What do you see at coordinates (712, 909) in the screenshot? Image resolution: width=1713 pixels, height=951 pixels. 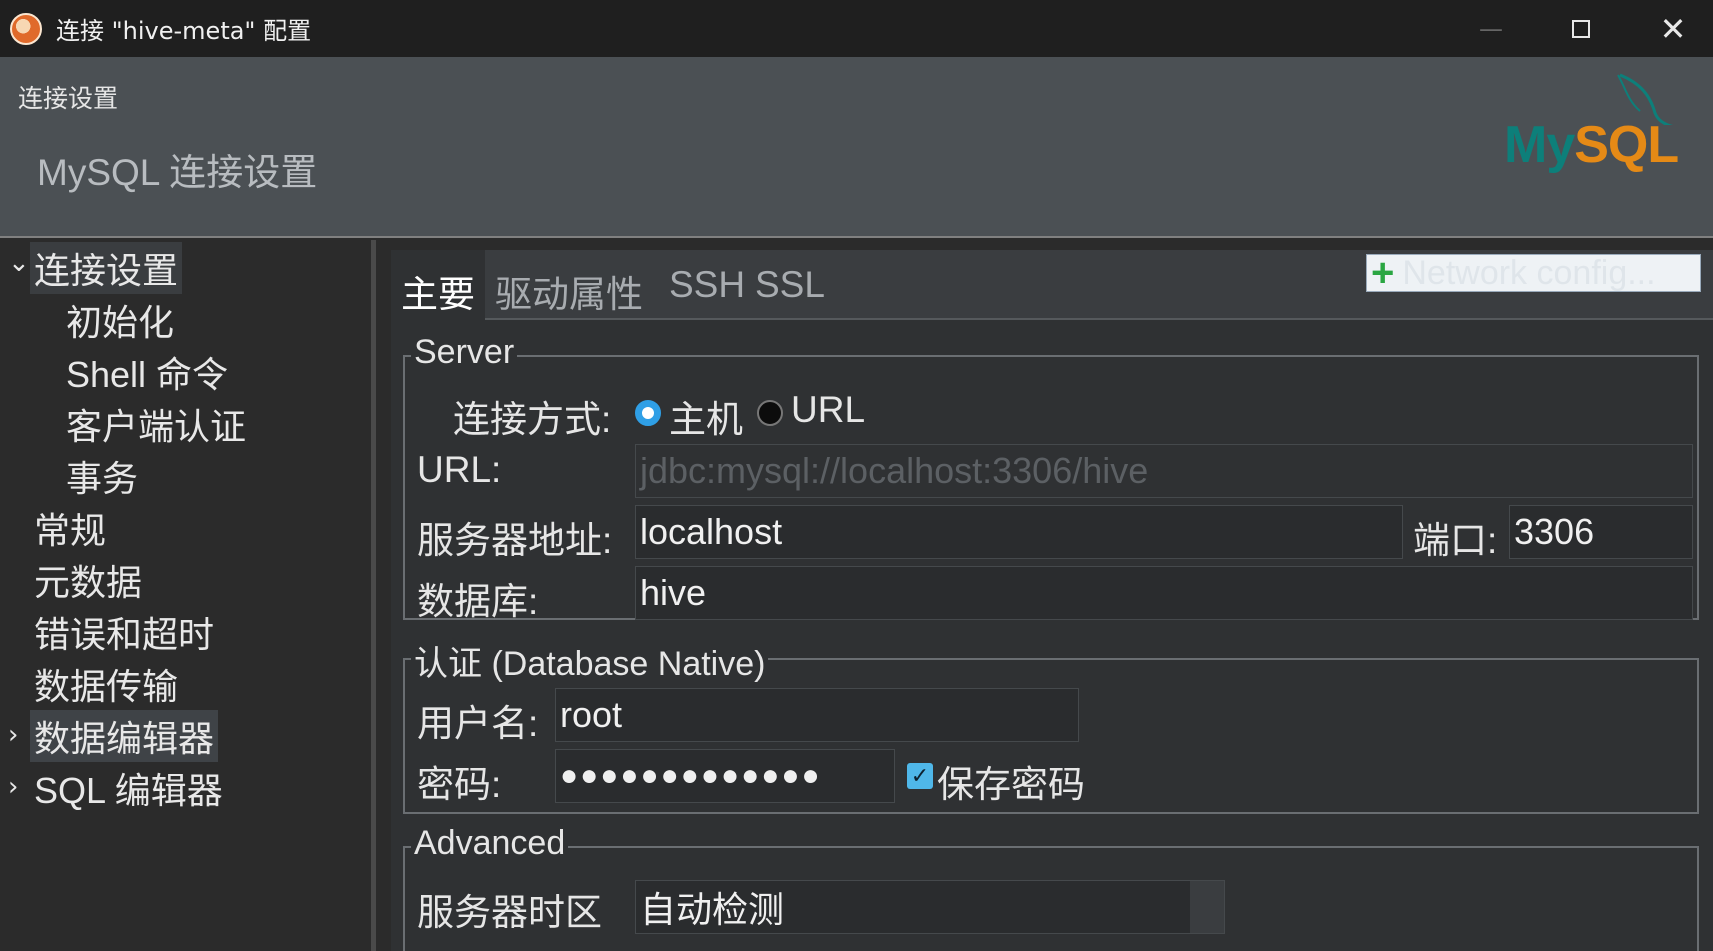 I see `timezone-value: 自动检测` at bounding box center [712, 909].